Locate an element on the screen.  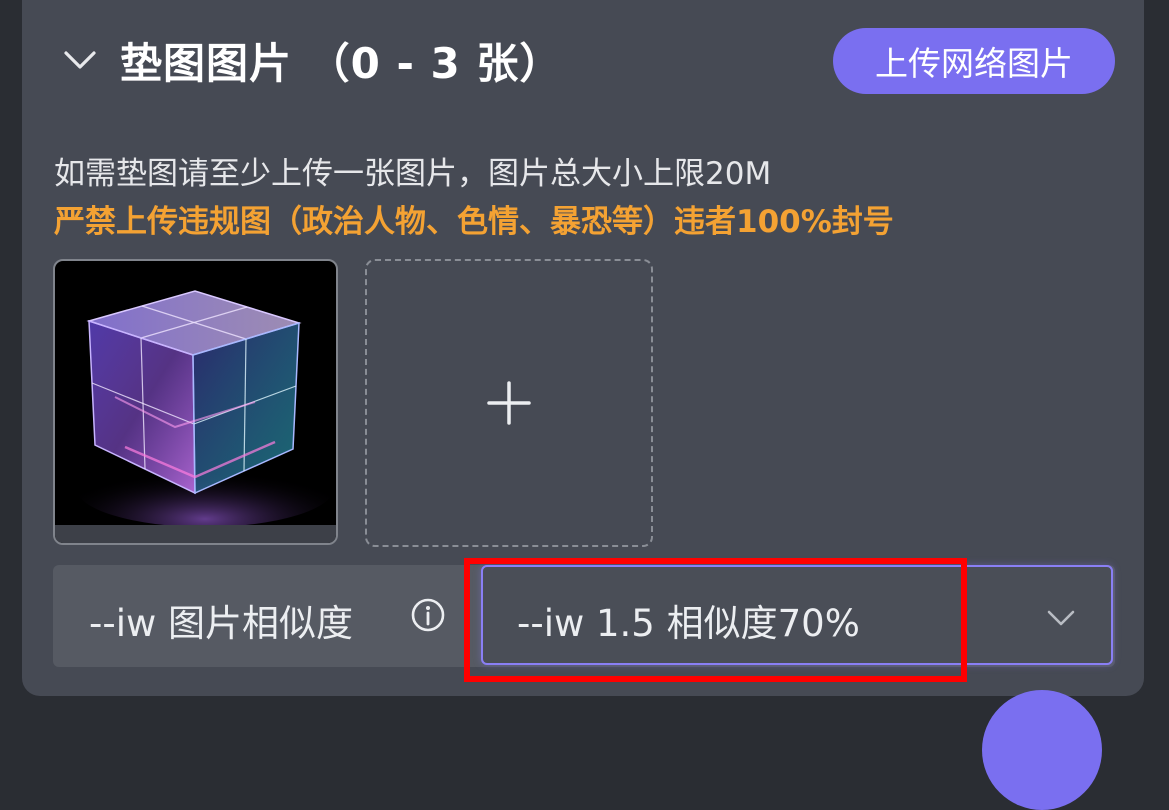
uploaded-image-thumbnail is located at coordinates (195, 402).